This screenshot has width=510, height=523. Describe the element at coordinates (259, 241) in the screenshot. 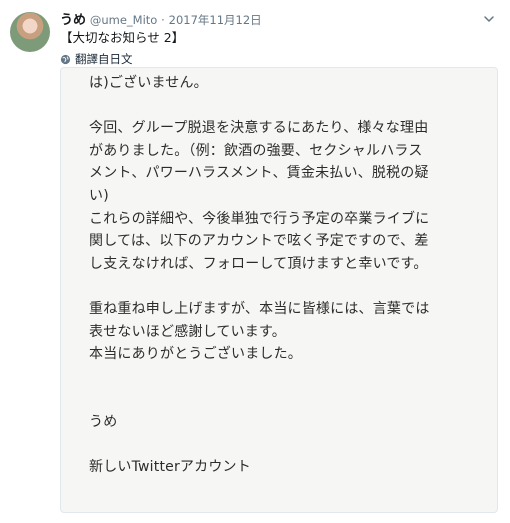

I see `letter-line: 関しては、以下のアカウントで呟く予定ですので、差` at that location.